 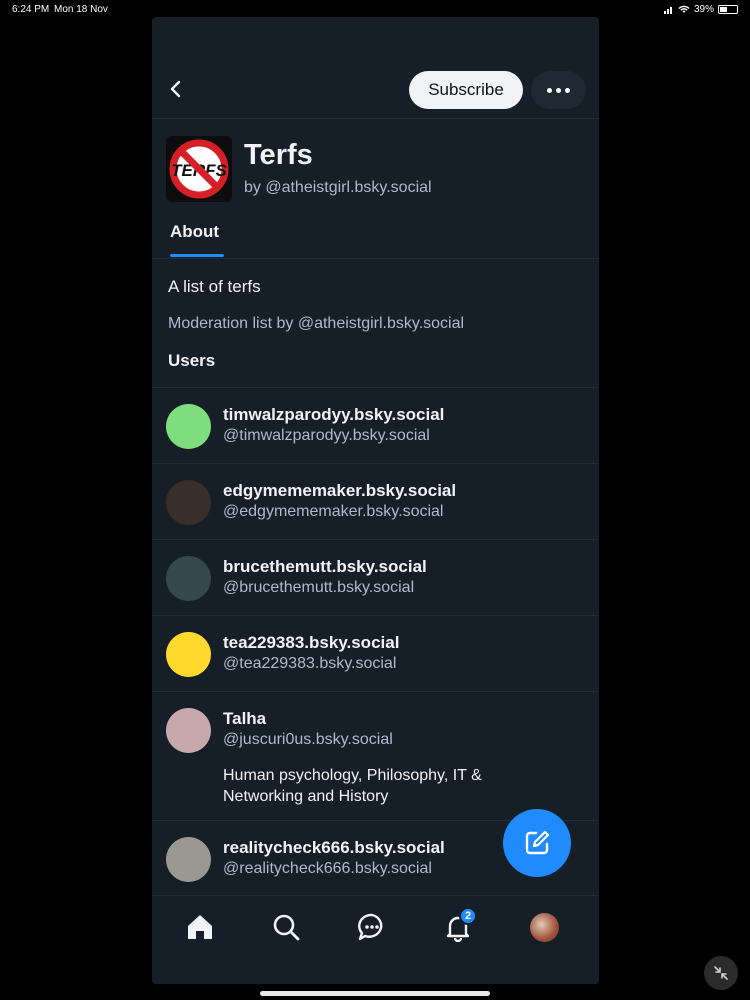 What do you see at coordinates (81, 9) in the screenshot?
I see `status-date: Mon 18 Nov` at bounding box center [81, 9].